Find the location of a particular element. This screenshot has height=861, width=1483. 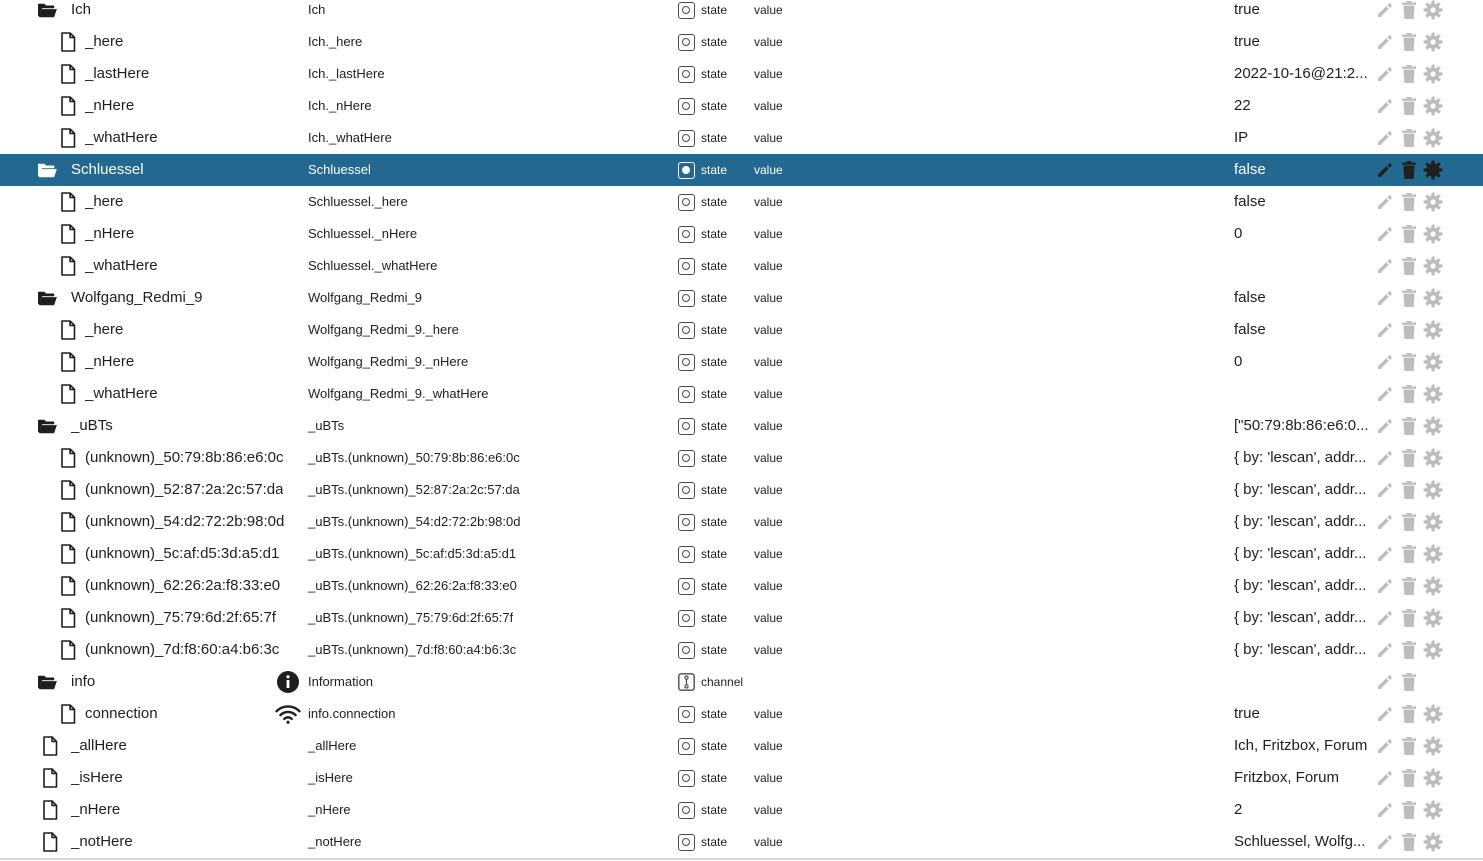

object-value: 22 is located at coordinates (1304, 106).